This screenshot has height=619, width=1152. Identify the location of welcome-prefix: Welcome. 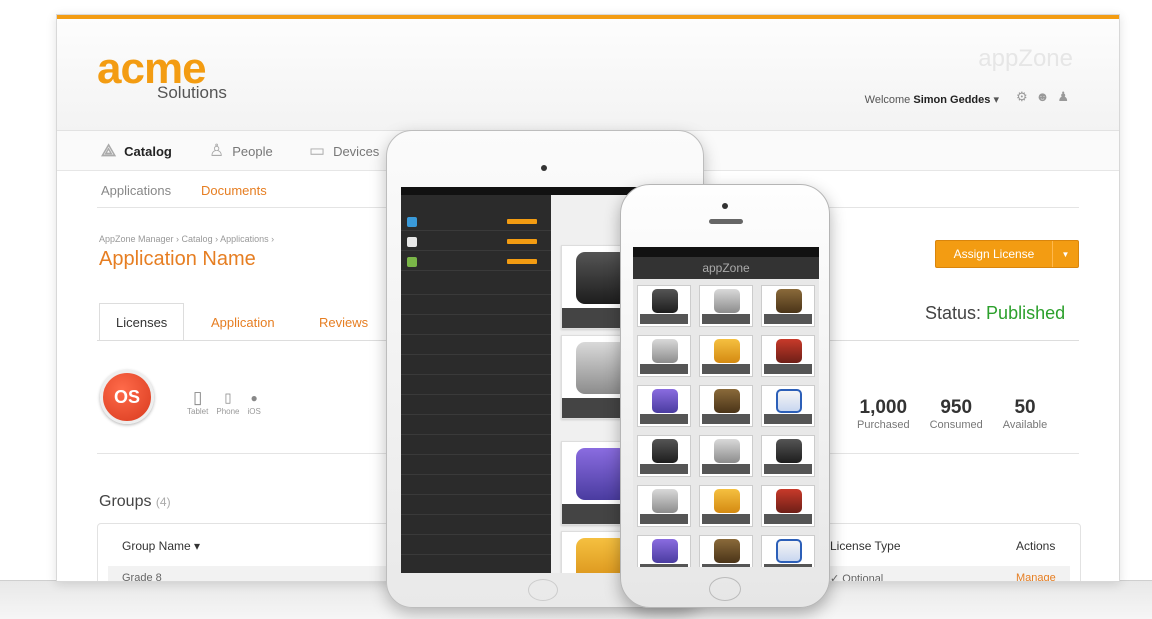
(887, 100).